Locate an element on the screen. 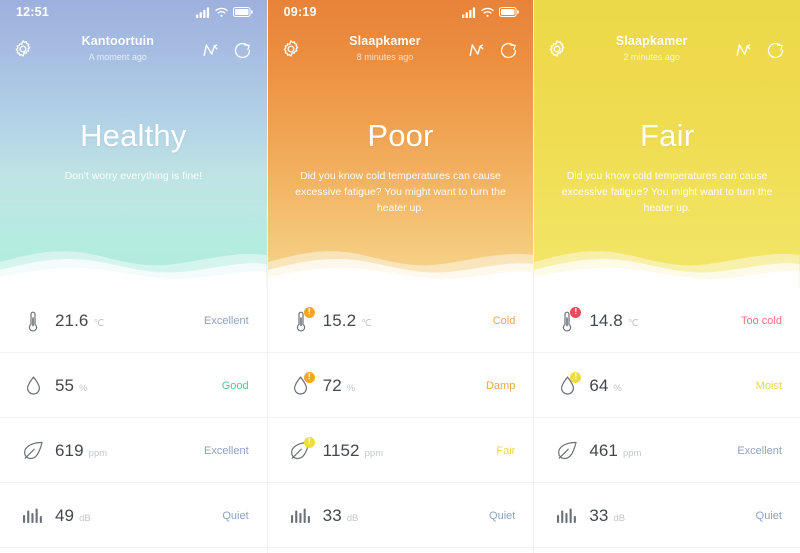 Image resolution: width=800 pixels, height=553 pixels. last-updated: A moment ago is located at coordinates (117, 57).